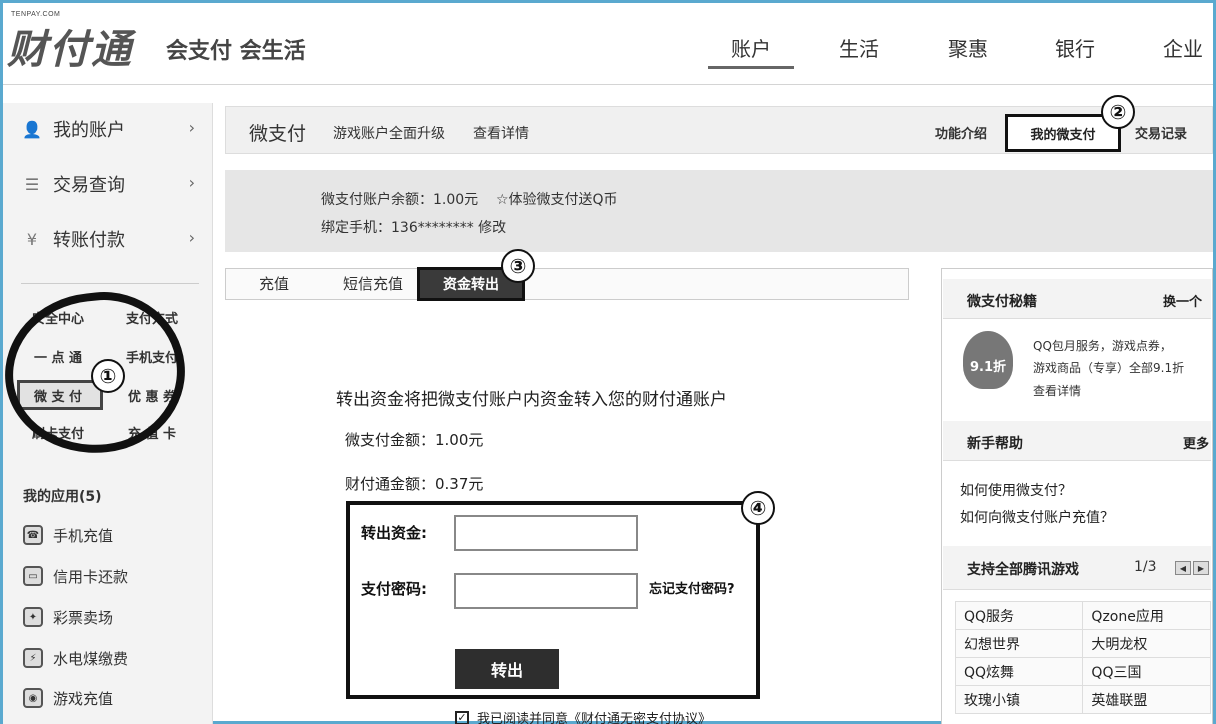  What do you see at coordinates (33, 535) in the screenshot?
I see `phone-icon: ☎` at bounding box center [33, 535].